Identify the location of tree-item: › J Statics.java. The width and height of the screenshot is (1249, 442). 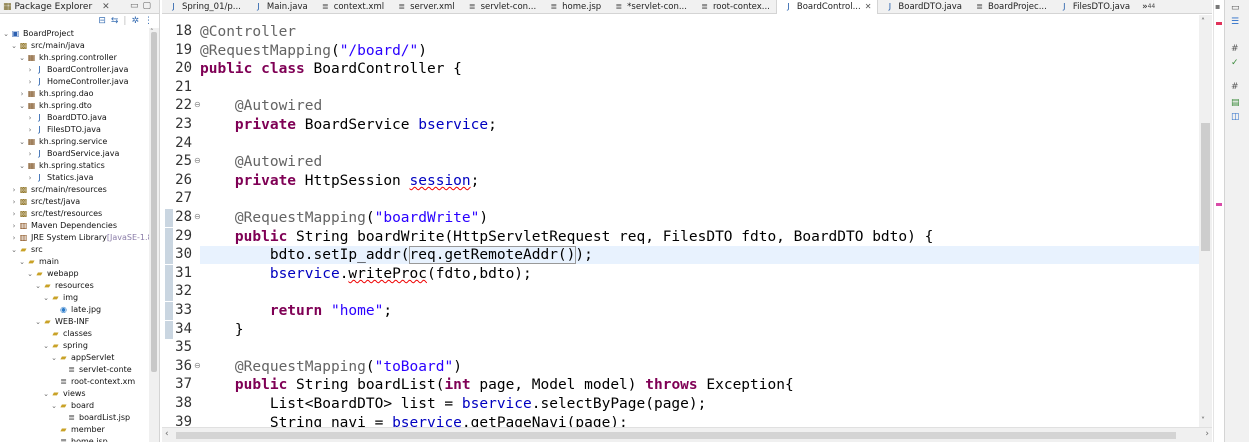
(79, 178).